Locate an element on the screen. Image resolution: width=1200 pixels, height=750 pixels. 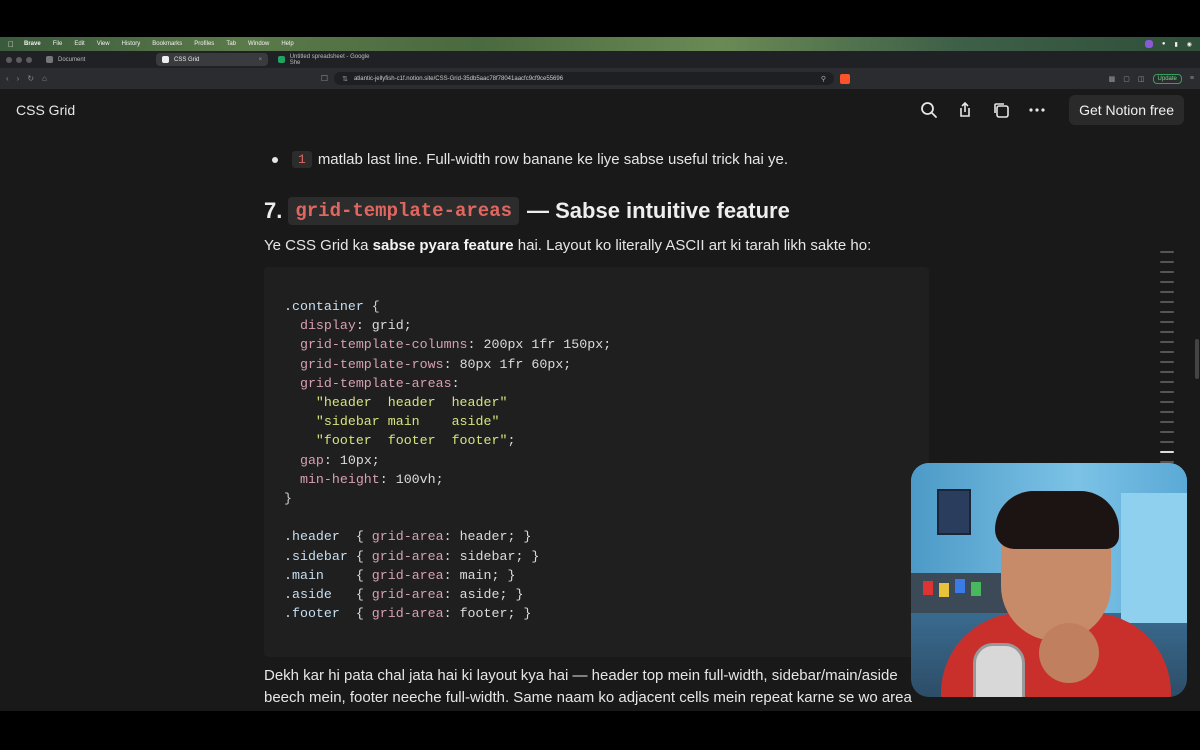
person-hair is located at coordinates (1057, 520).